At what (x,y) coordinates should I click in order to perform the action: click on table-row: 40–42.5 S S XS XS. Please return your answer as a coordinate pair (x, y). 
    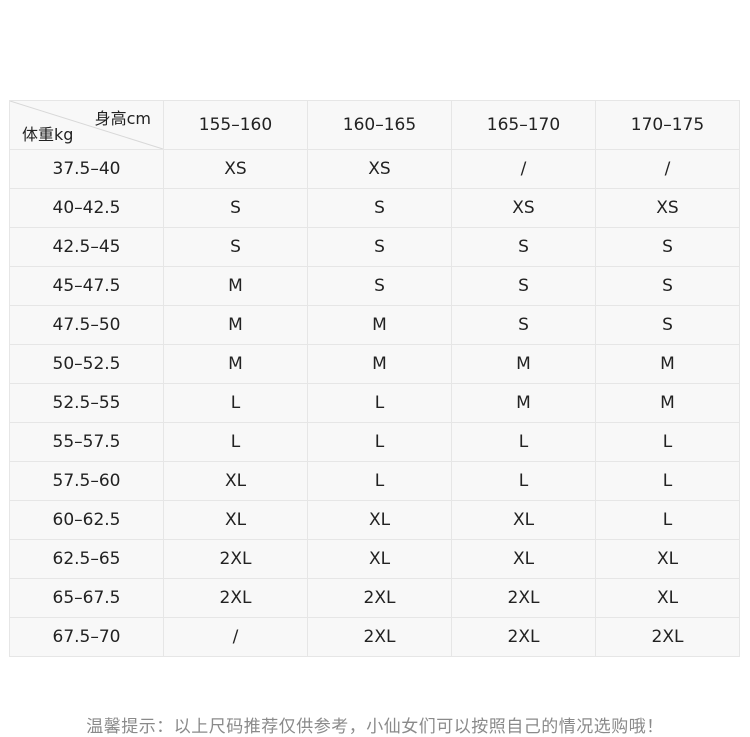
    Looking at the image, I should click on (374, 208).